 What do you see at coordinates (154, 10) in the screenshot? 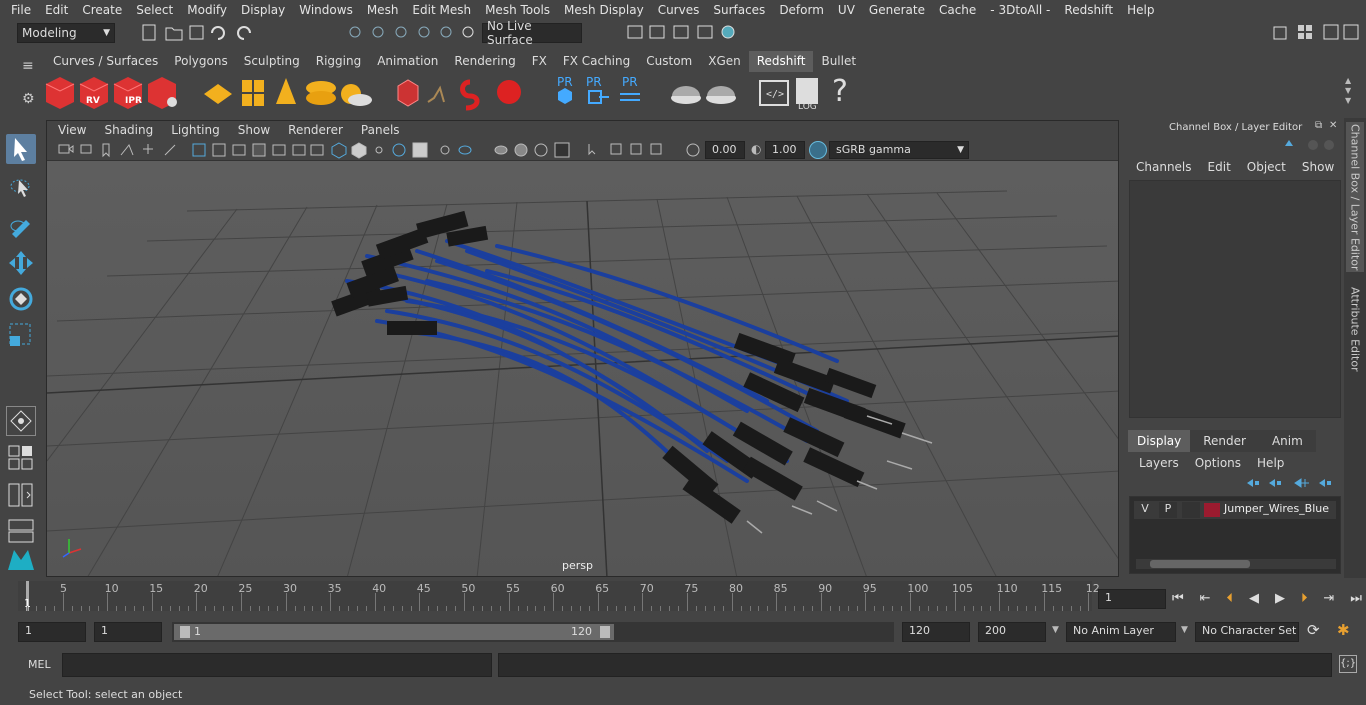
I see `menu-select: Select` at bounding box center [154, 10].